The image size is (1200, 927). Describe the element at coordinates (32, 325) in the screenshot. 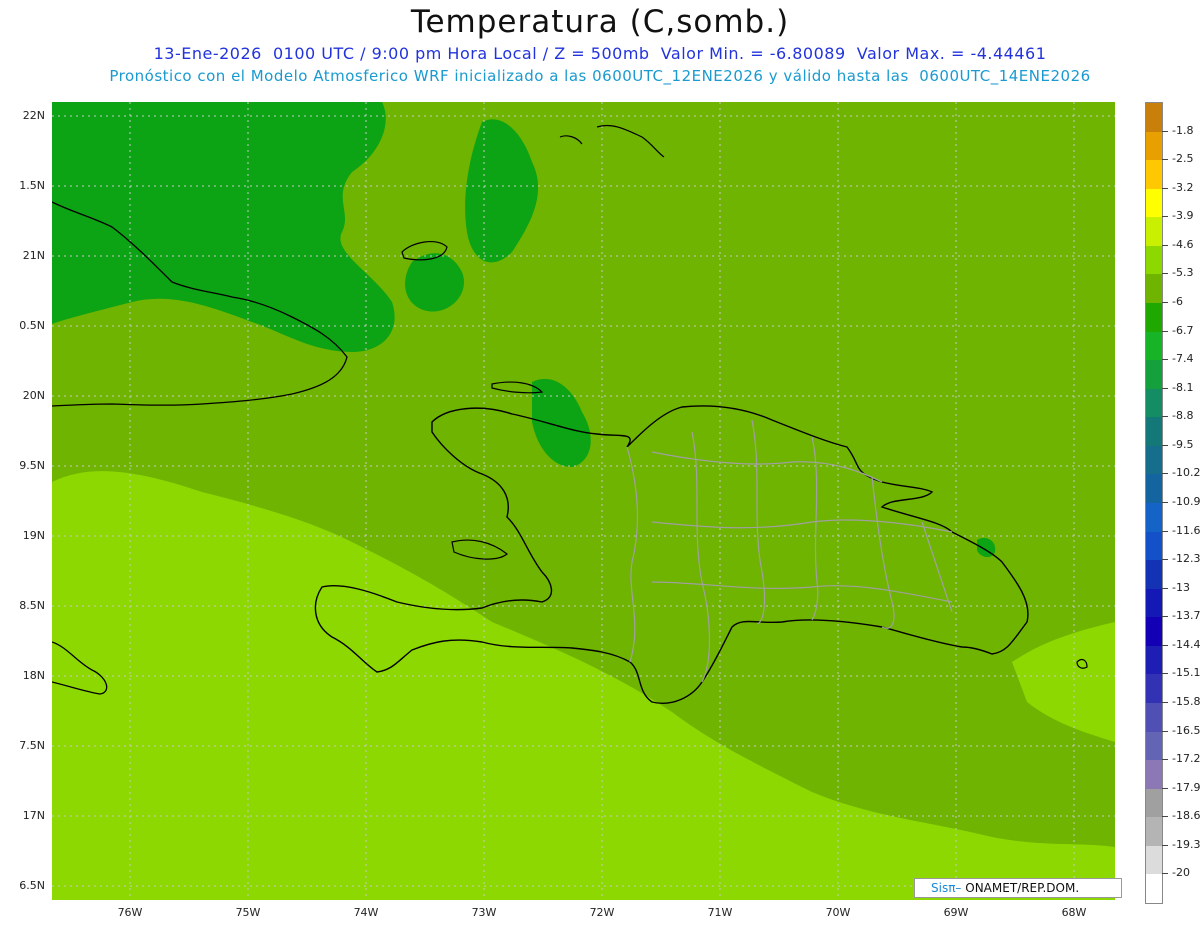

I see `lat-label: 0.5N` at that location.